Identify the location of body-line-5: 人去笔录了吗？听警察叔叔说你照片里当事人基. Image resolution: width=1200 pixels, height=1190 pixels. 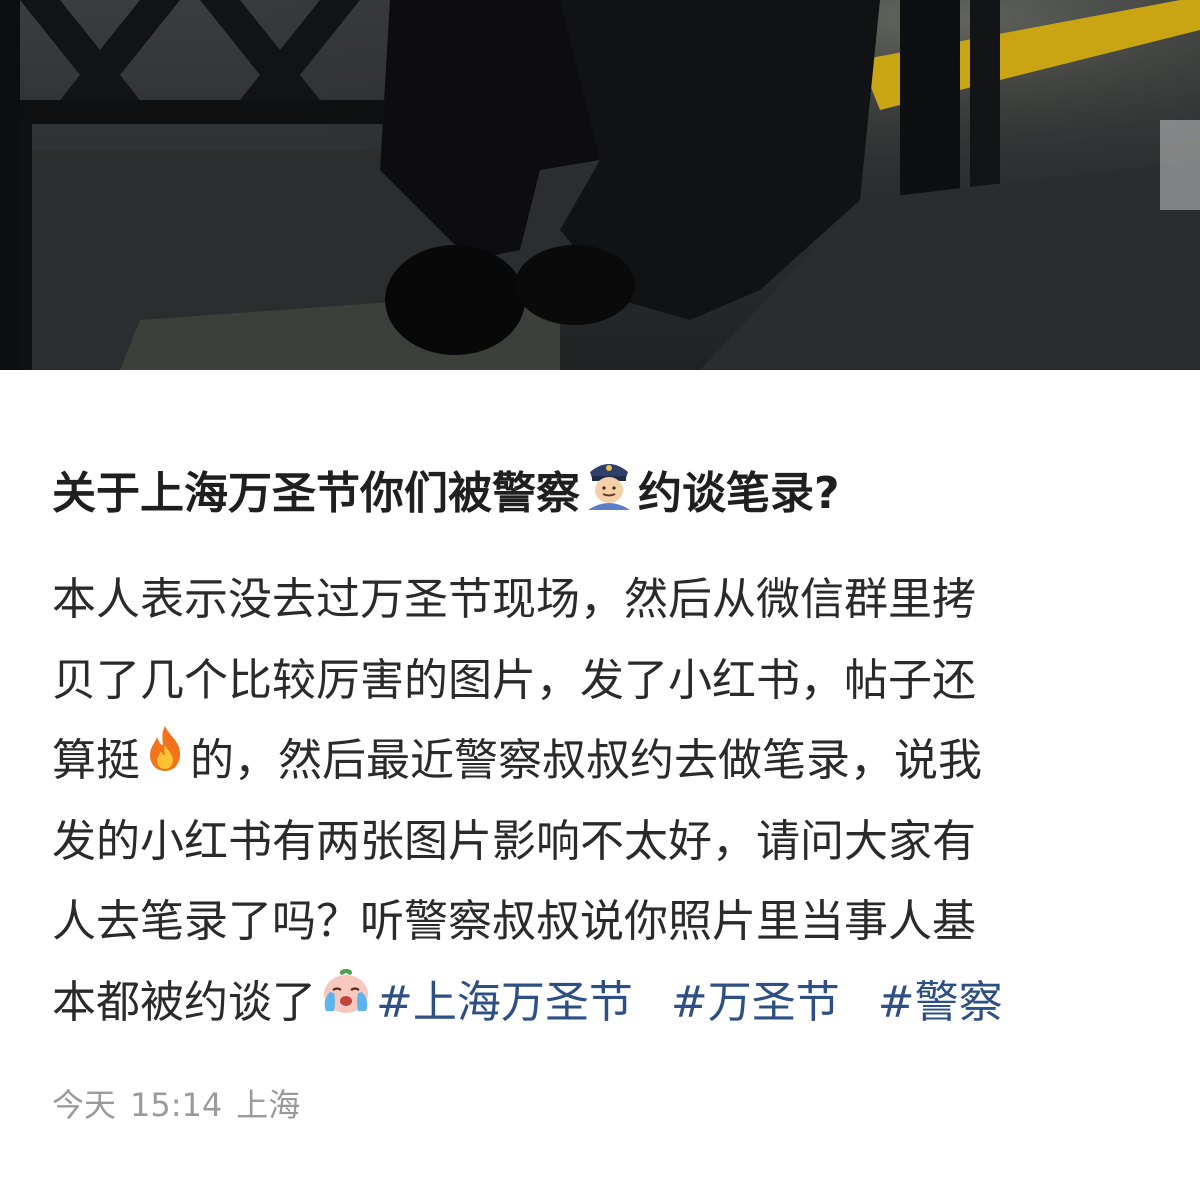
(514, 922).